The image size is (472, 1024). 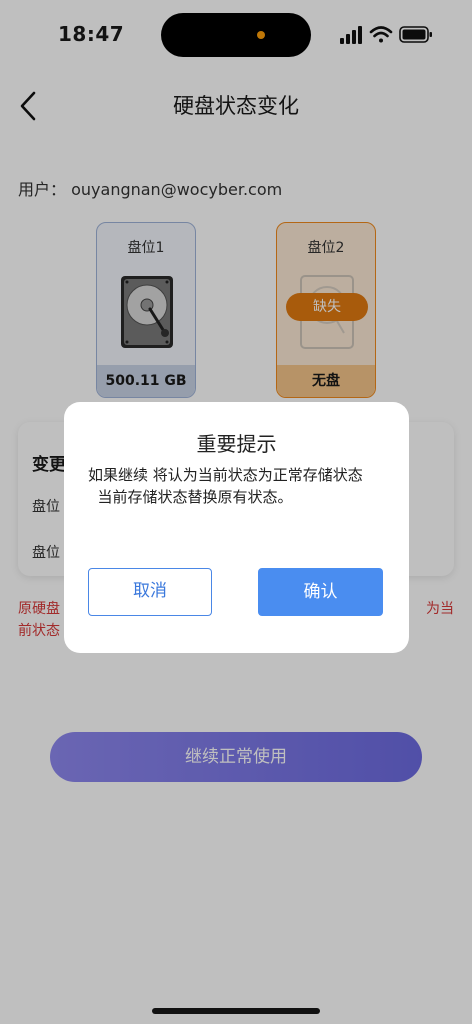 What do you see at coordinates (225, 475) in the screenshot?
I see `dialog-message-line: 如果继续 将认为当前状态为正常存储状态` at bounding box center [225, 475].